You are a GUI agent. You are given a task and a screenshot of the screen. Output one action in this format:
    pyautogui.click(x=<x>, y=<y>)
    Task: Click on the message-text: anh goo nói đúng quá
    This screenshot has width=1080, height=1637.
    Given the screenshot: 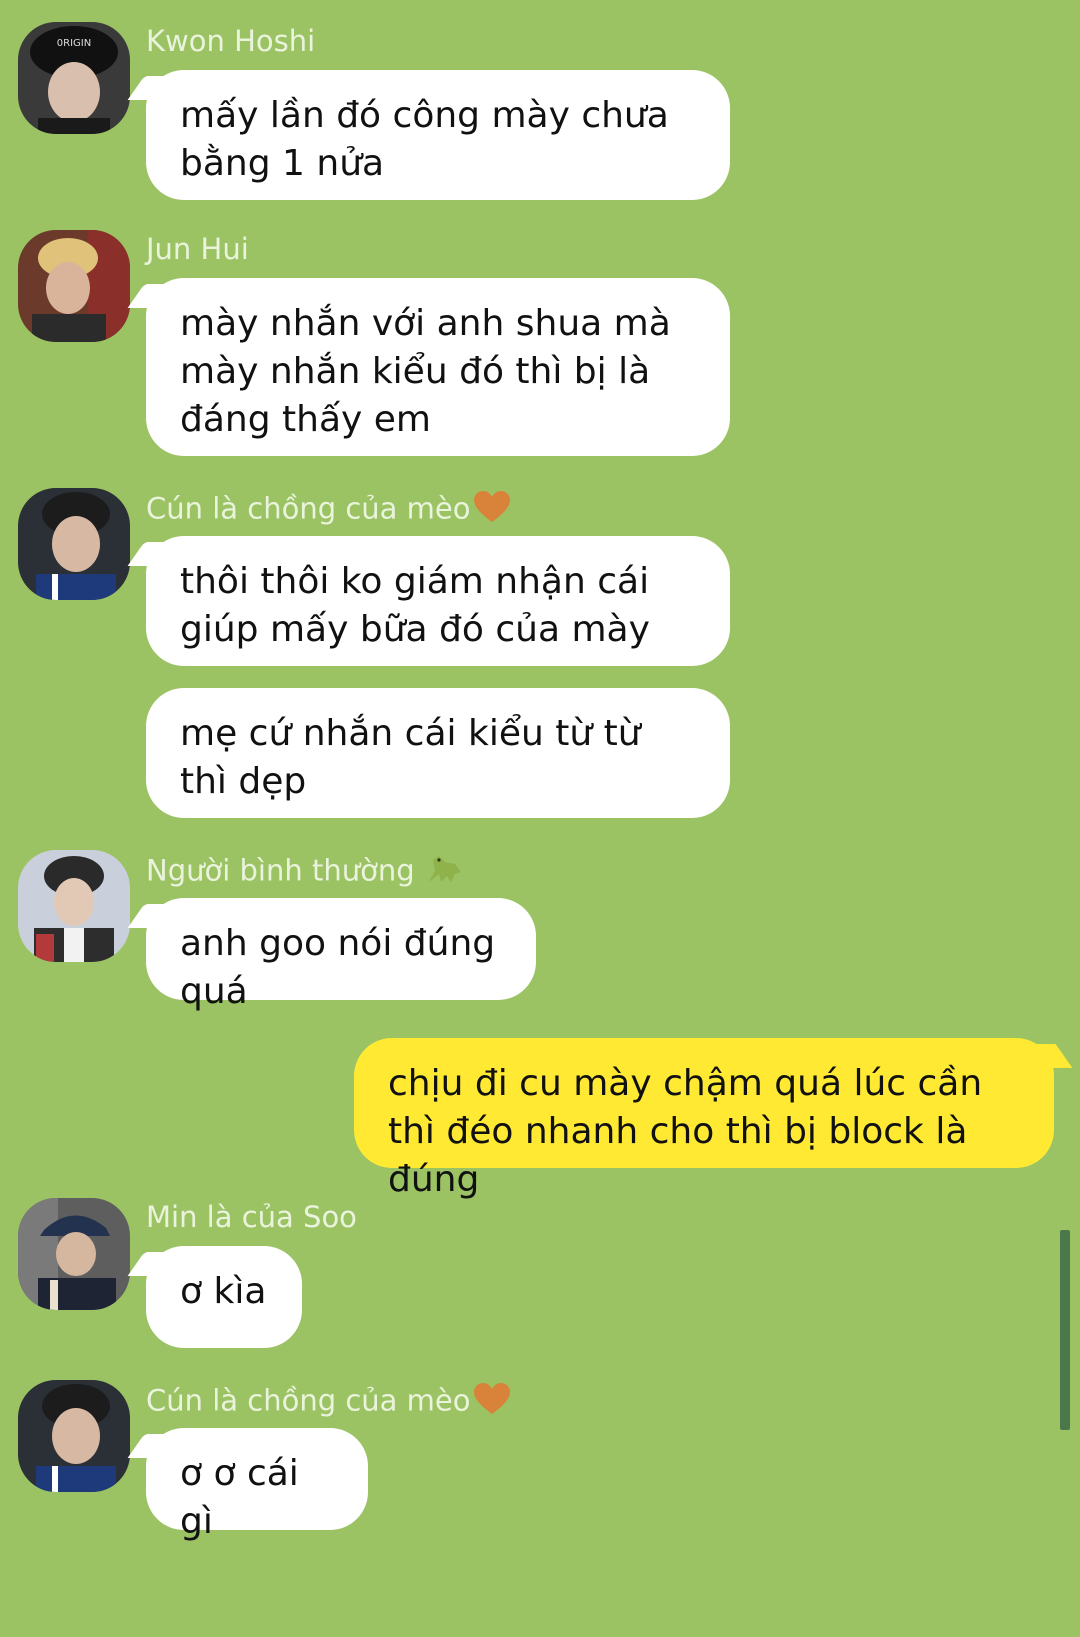 What is the action you would take?
    pyautogui.click(x=338, y=967)
    